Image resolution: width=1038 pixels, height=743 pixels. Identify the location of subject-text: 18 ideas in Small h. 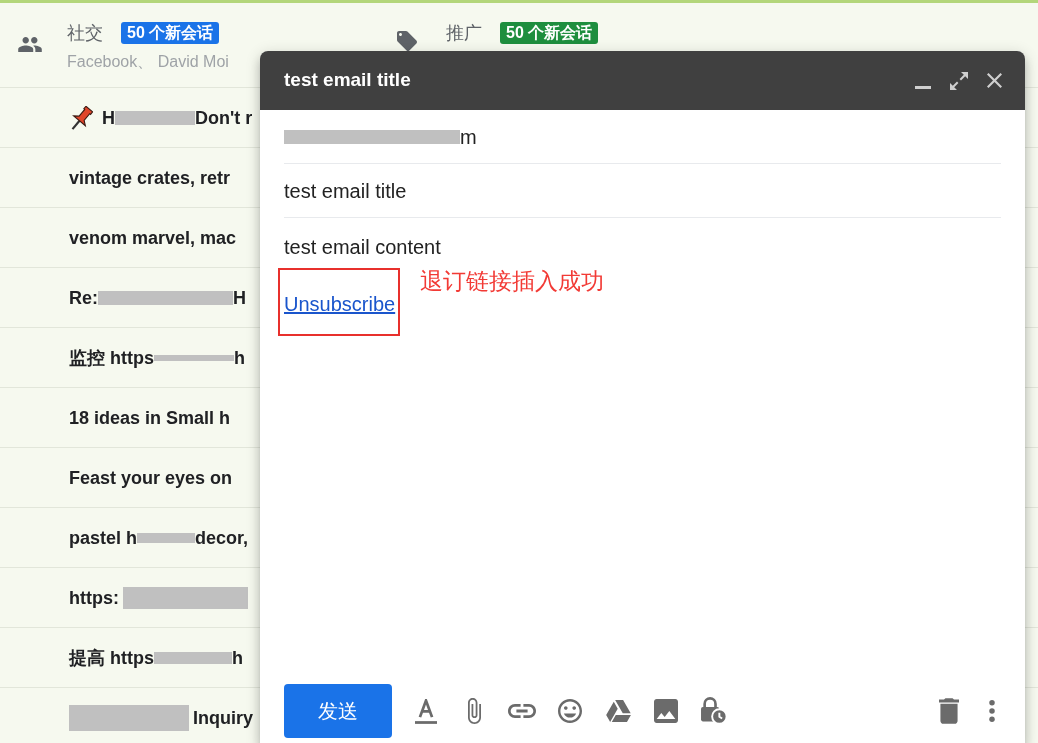
(150, 417).